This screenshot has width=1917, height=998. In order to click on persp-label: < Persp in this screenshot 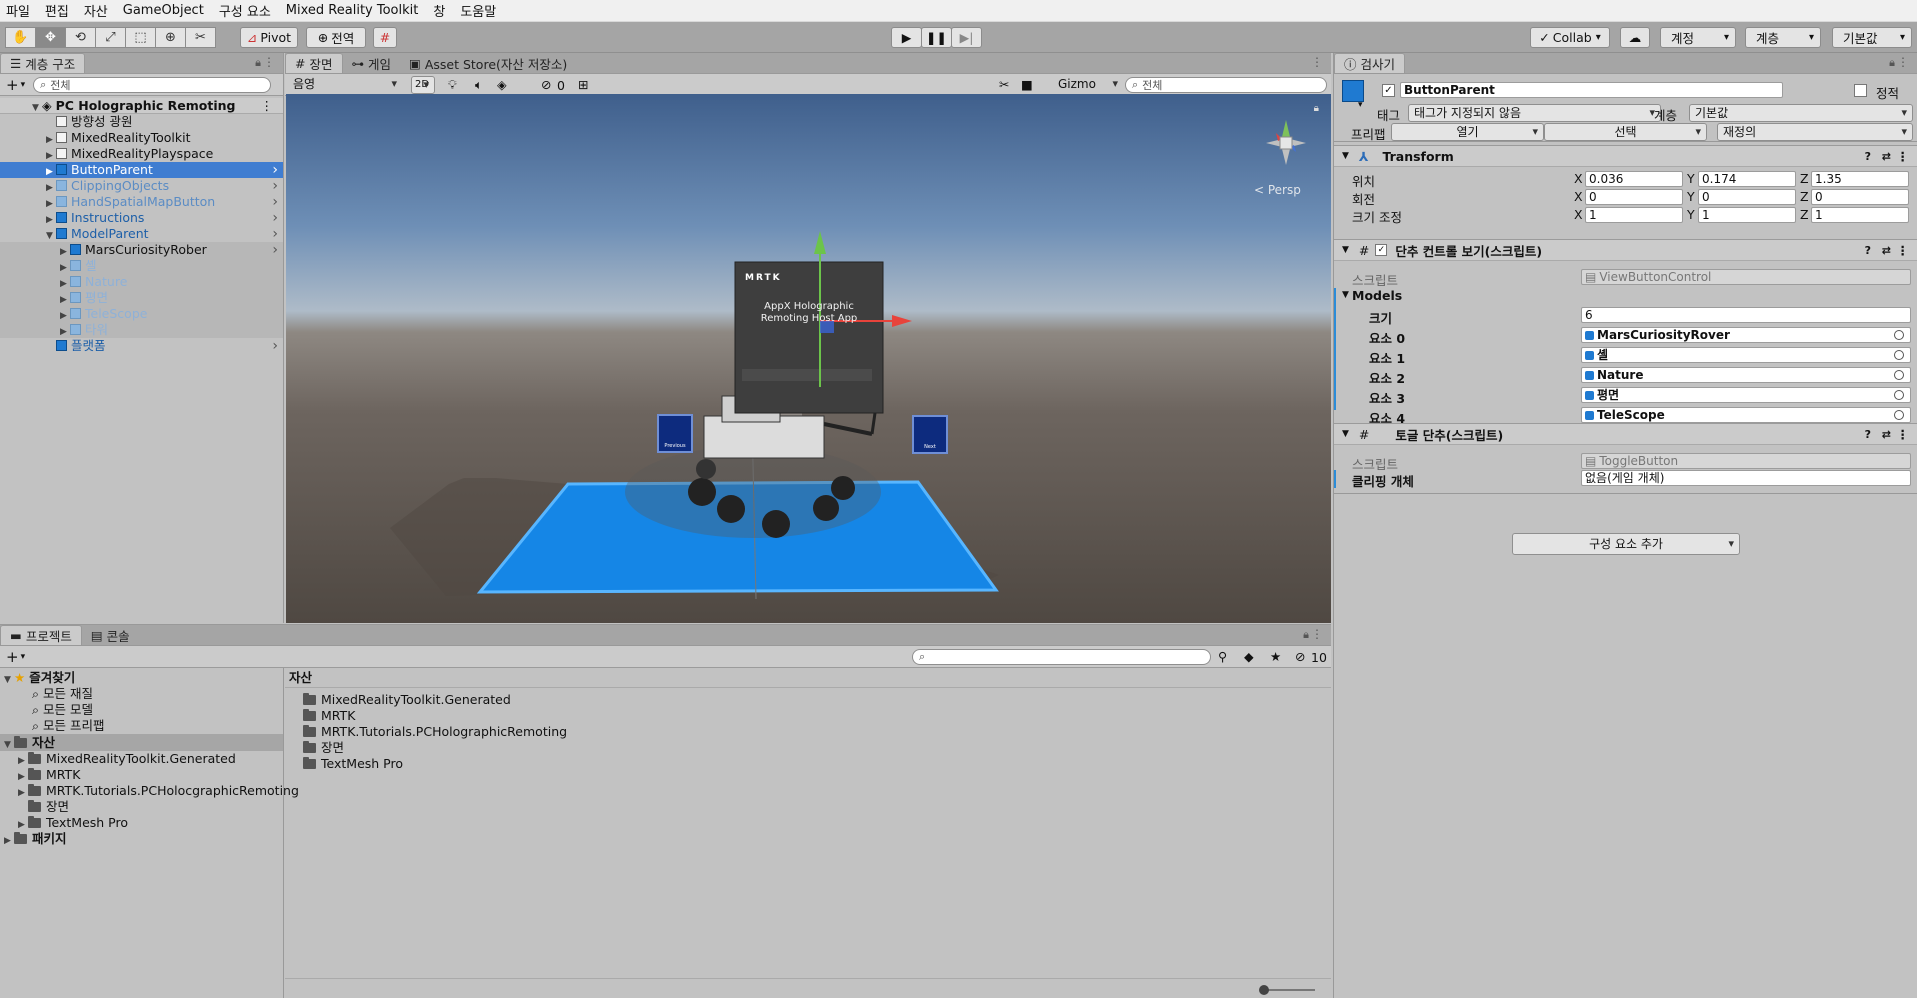, I will do `click(1277, 190)`.